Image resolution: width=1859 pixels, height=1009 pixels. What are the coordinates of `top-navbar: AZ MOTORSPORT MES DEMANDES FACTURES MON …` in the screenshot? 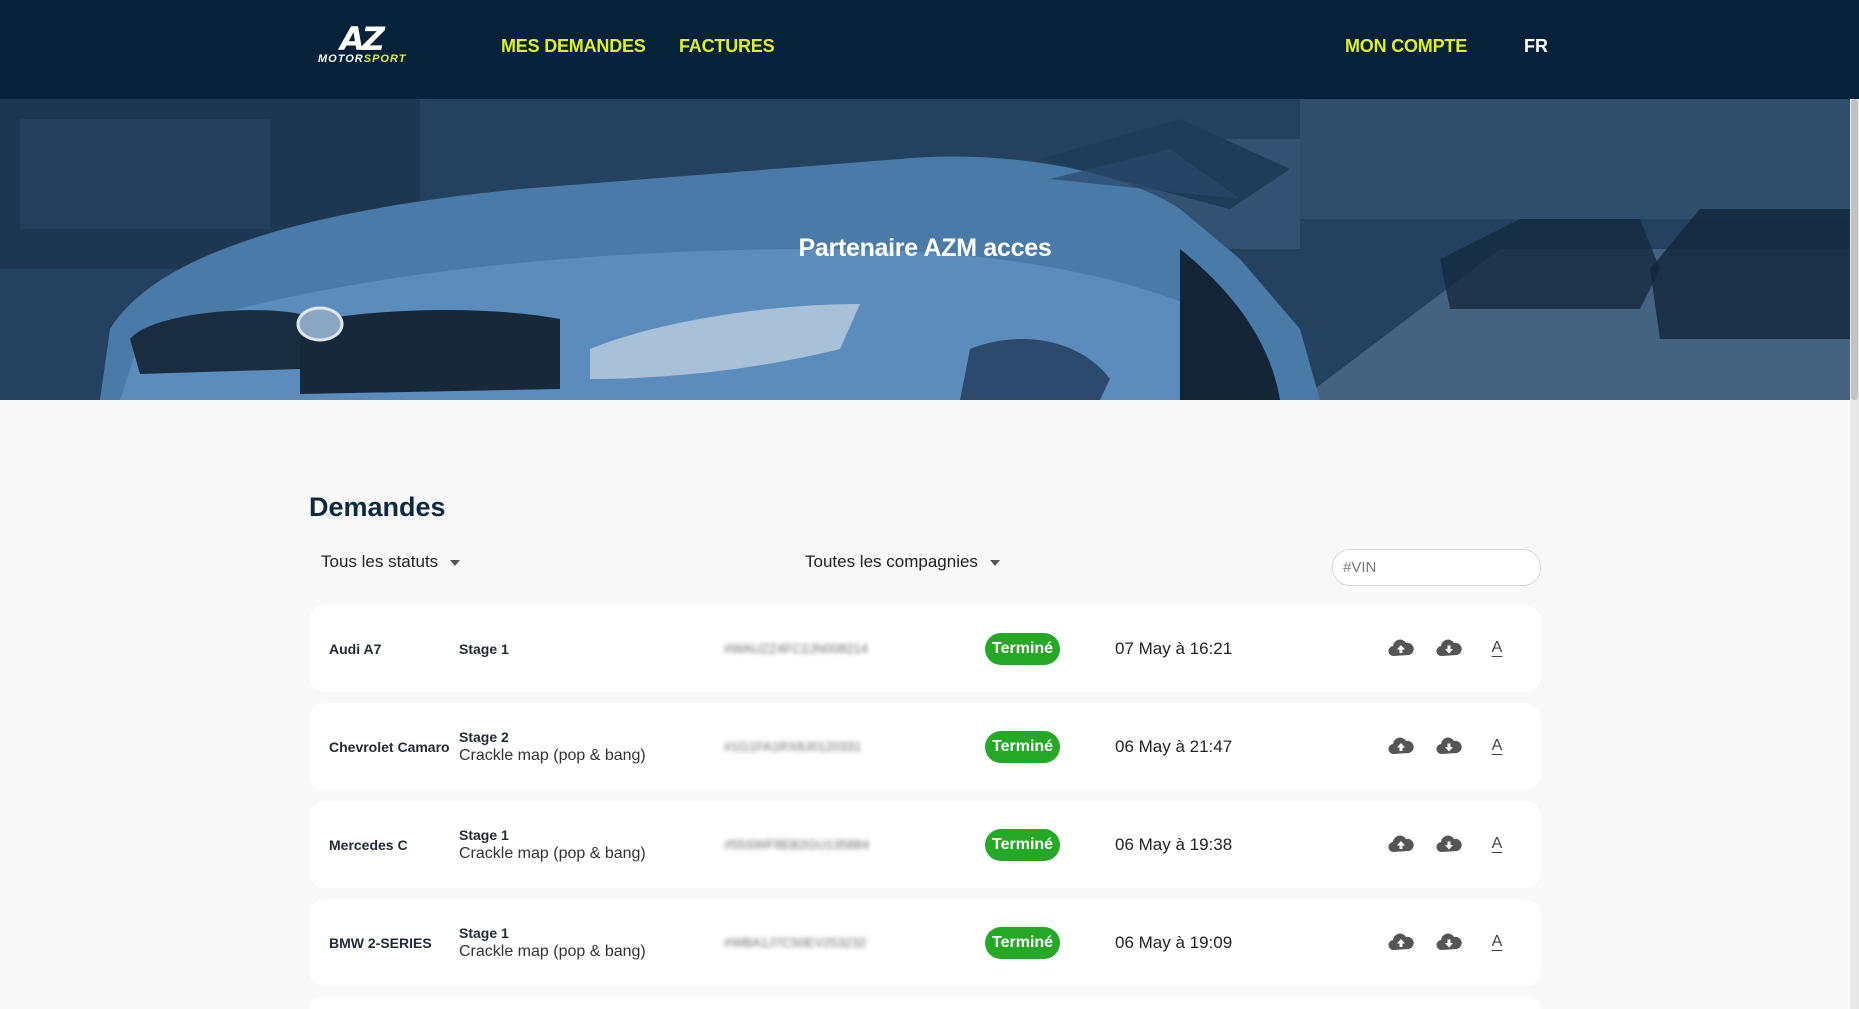 It's located at (929, 49).